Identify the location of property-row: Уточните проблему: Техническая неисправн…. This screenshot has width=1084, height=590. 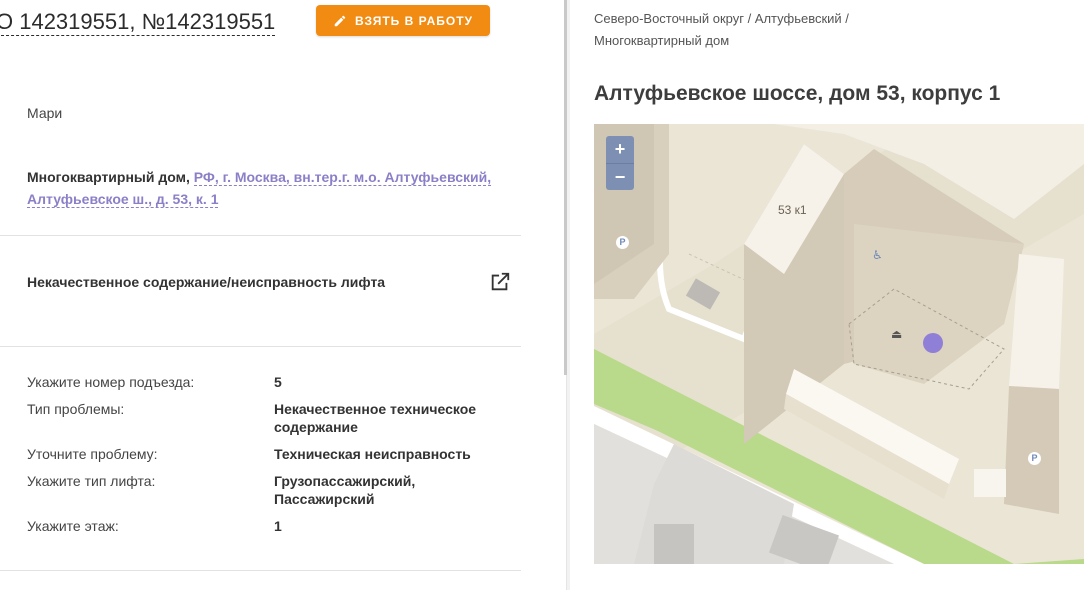
(267, 454).